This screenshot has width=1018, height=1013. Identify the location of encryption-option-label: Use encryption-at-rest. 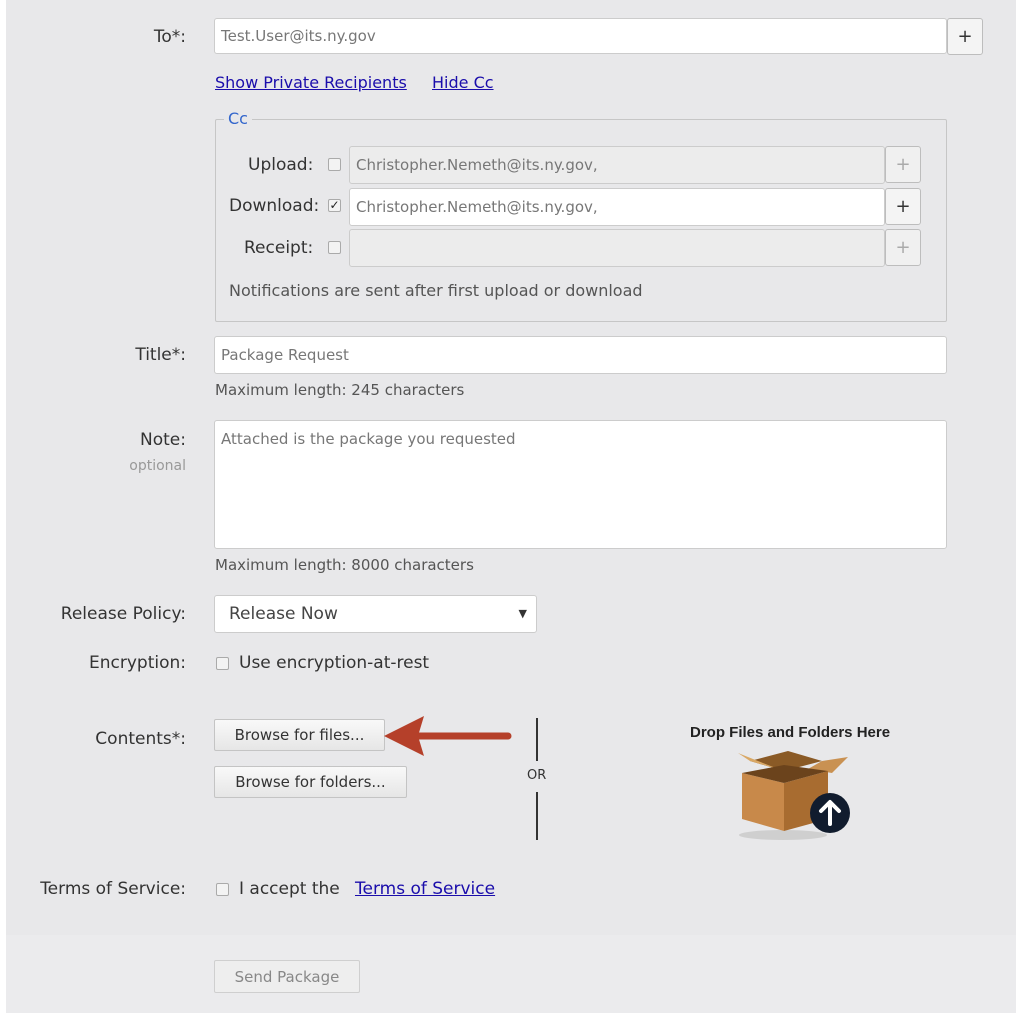
(334, 663).